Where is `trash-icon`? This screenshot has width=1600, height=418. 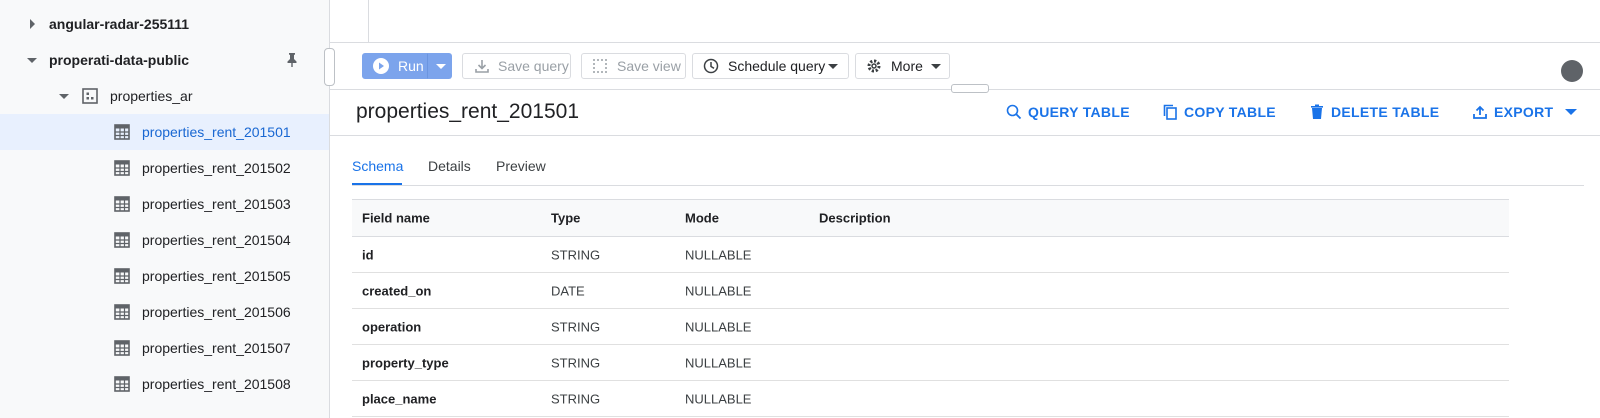 trash-icon is located at coordinates (1317, 111).